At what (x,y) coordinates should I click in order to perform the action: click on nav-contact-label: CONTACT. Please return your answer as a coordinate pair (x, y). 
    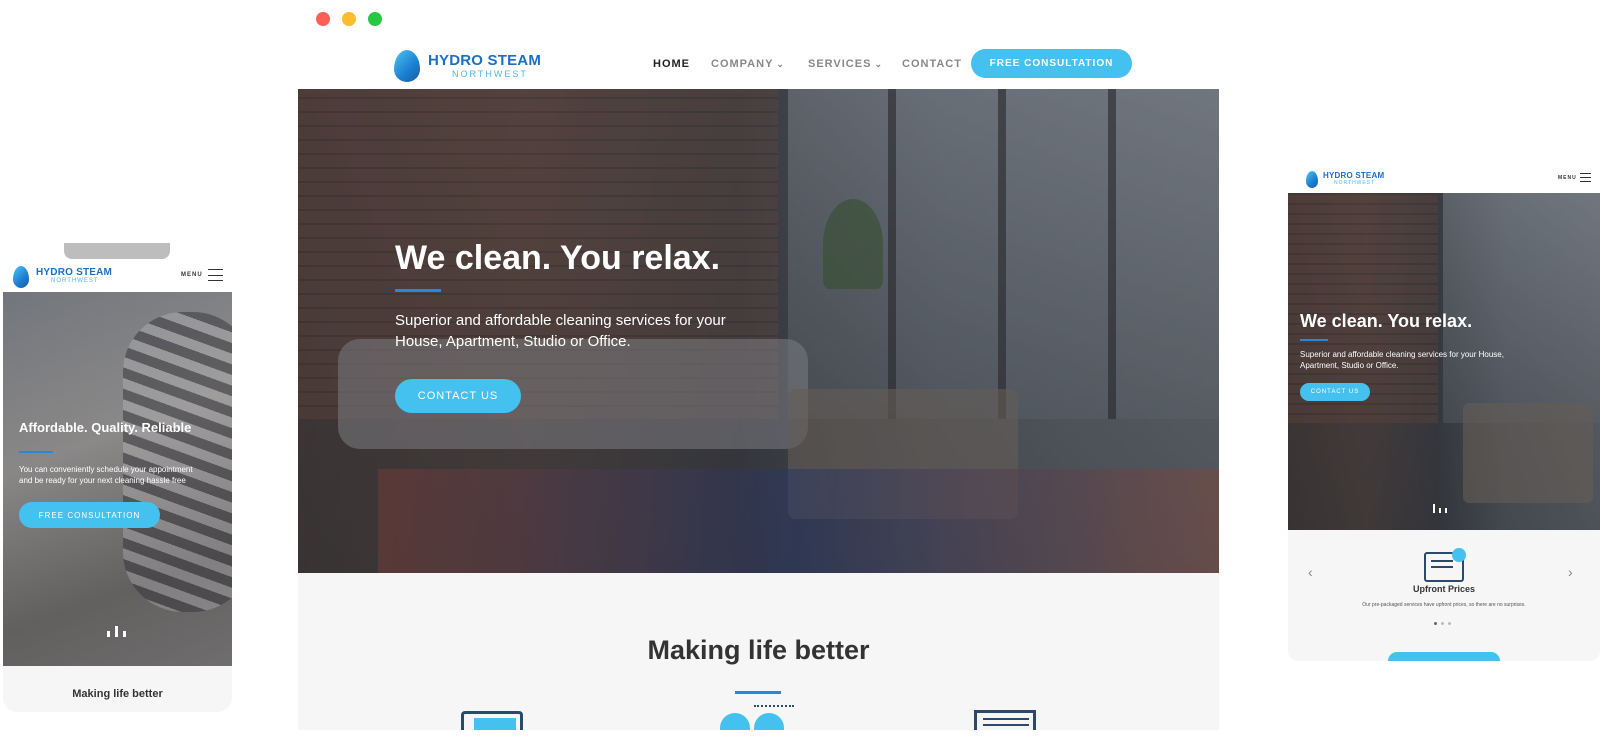
    Looking at the image, I should click on (932, 64).